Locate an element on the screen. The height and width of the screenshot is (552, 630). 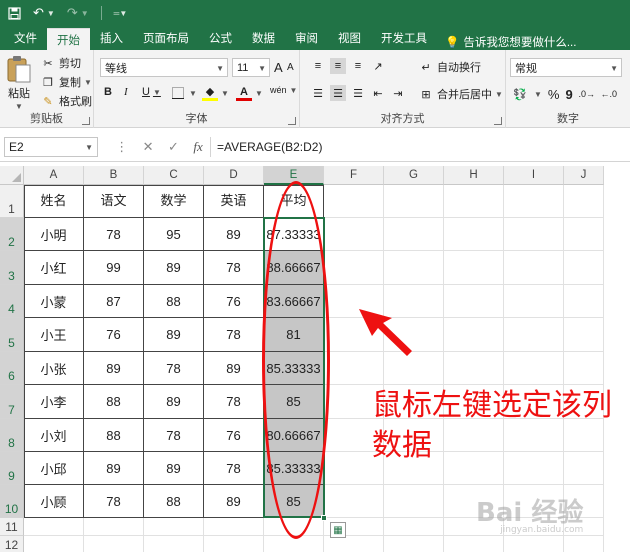
header-cell: 姓名 is located at coordinates (54, 201).